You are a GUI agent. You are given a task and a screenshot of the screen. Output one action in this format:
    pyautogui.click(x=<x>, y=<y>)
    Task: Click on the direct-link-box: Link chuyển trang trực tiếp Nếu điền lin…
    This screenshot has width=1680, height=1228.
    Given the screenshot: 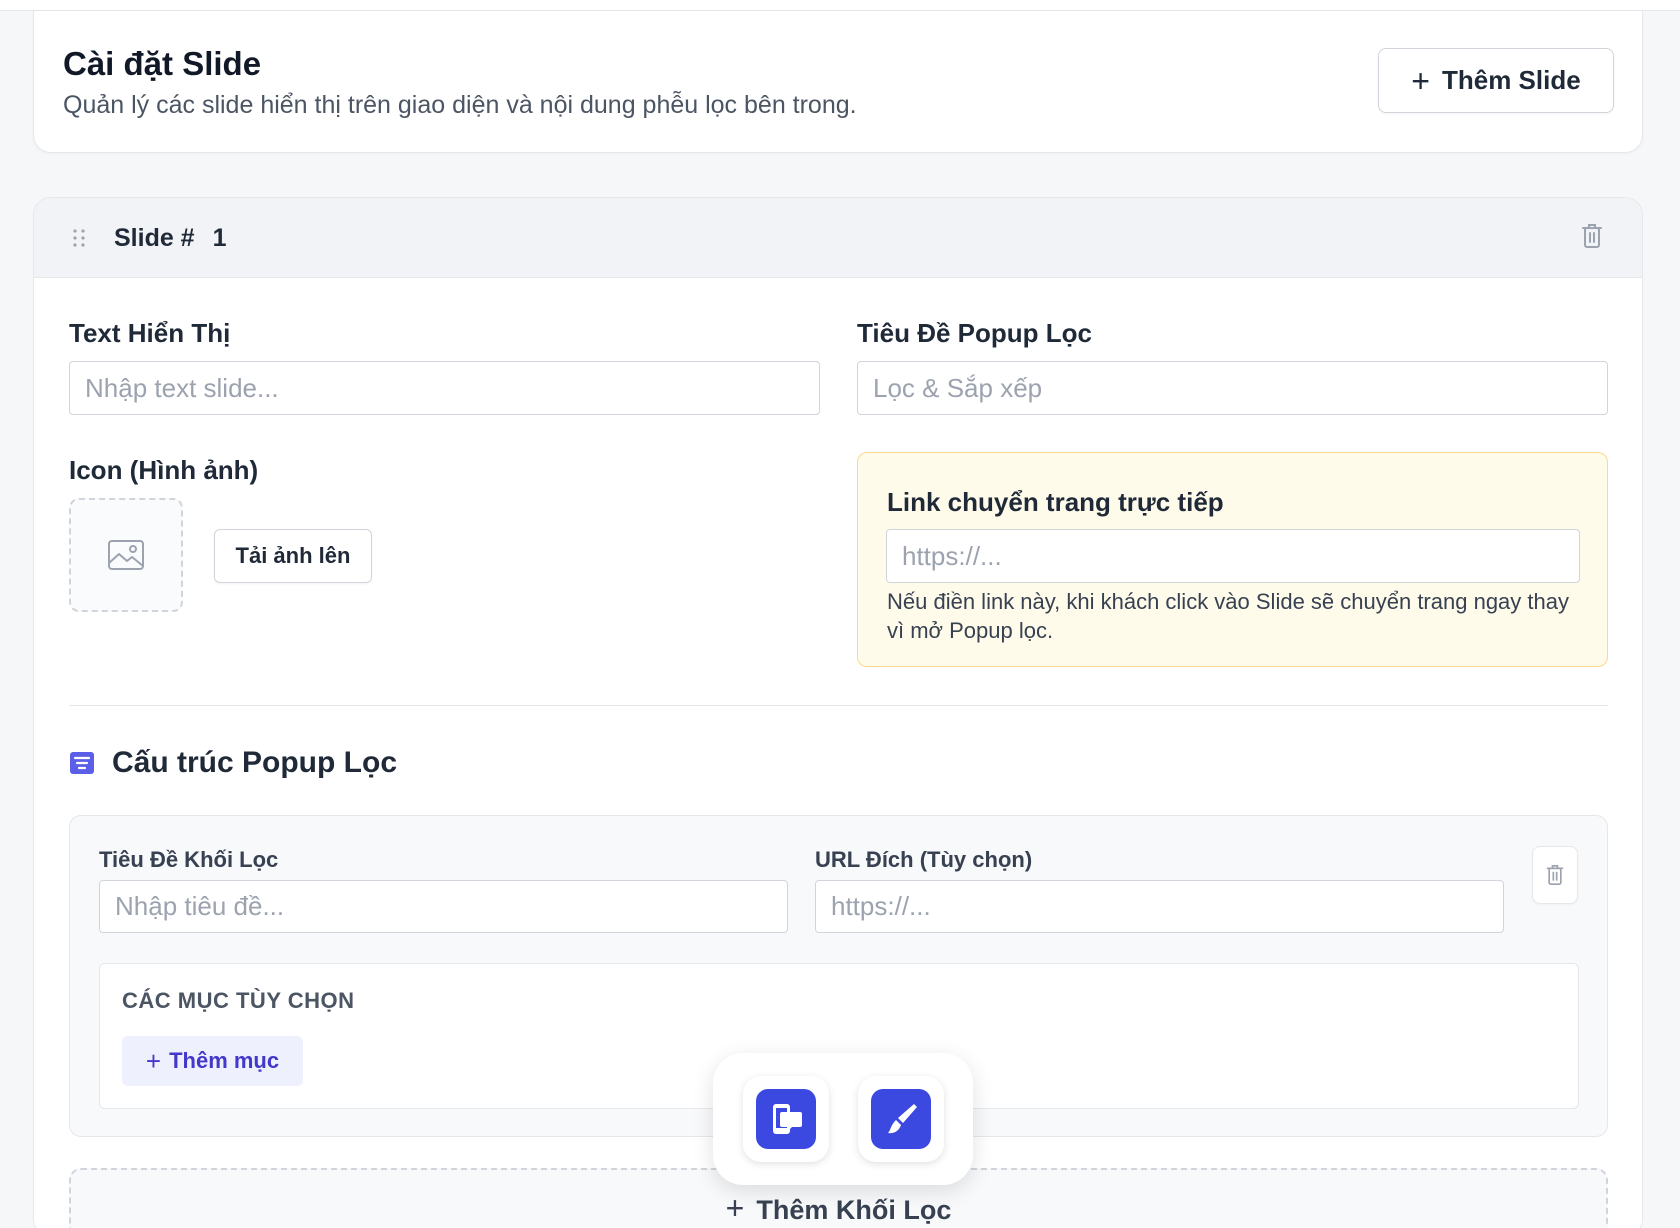 What is the action you would take?
    pyautogui.click(x=1232, y=559)
    